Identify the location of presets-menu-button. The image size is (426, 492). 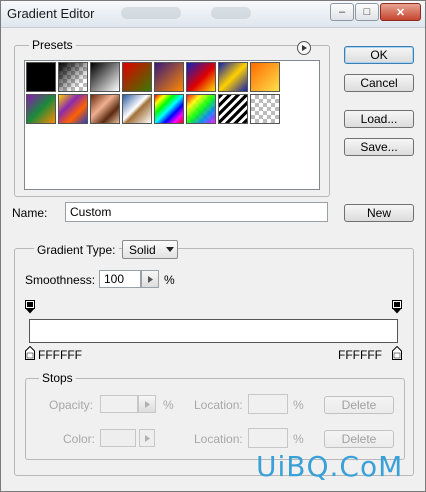
(304, 48).